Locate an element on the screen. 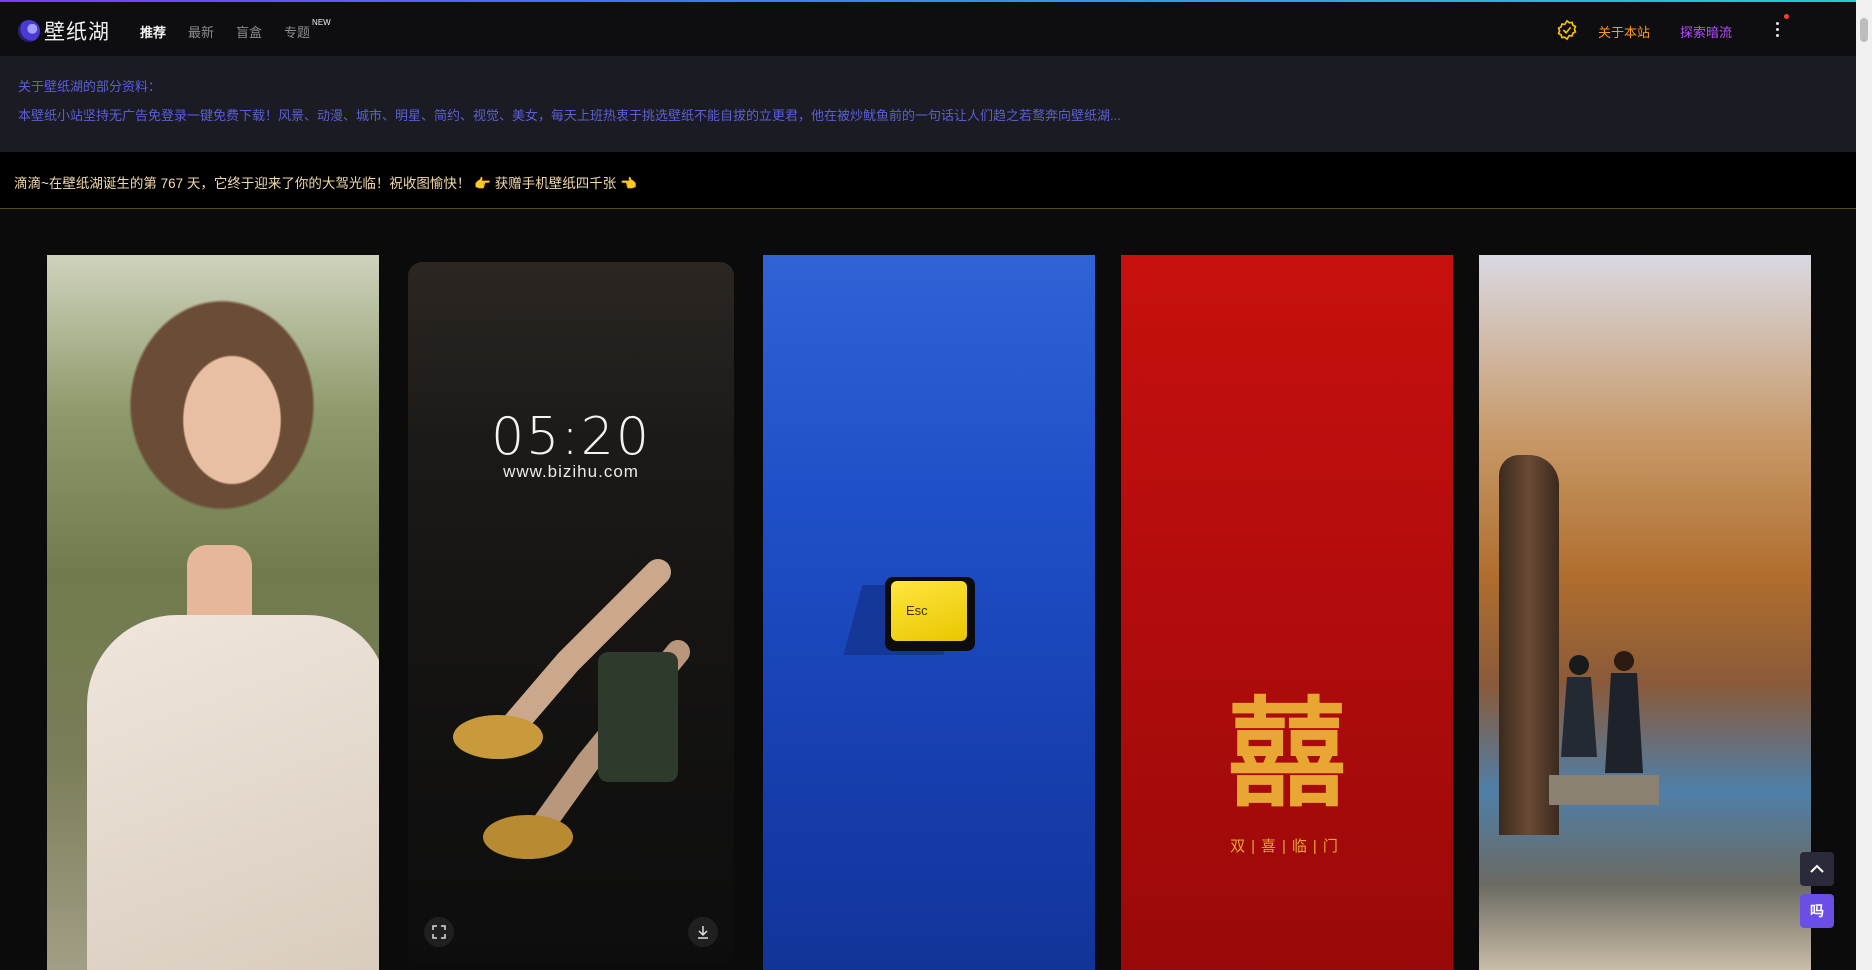  page-scrollbar is located at coordinates (1864, 485).